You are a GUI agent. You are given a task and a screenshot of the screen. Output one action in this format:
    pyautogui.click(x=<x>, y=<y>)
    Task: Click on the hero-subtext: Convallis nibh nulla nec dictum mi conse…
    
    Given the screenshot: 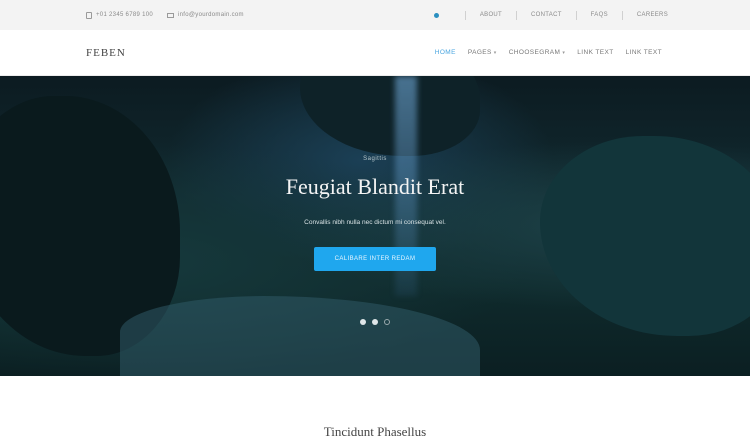 What is the action you would take?
    pyautogui.click(x=375, y=222)
    